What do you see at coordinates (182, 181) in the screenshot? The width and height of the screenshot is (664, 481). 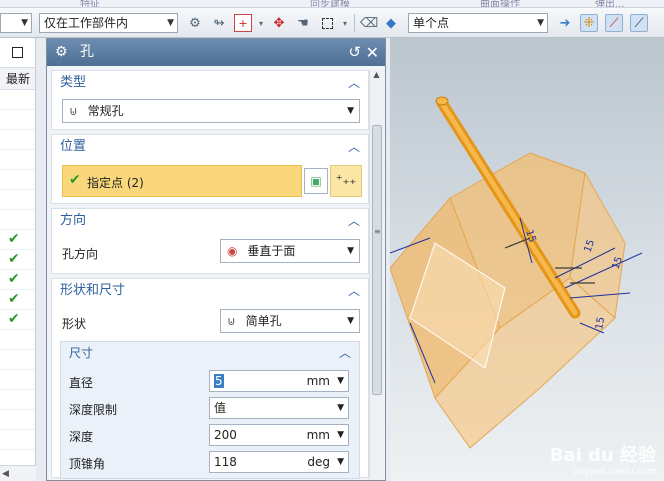 I see `specify-point-row: ✔ 指定点 (2)` at bounding box center [182, 181].